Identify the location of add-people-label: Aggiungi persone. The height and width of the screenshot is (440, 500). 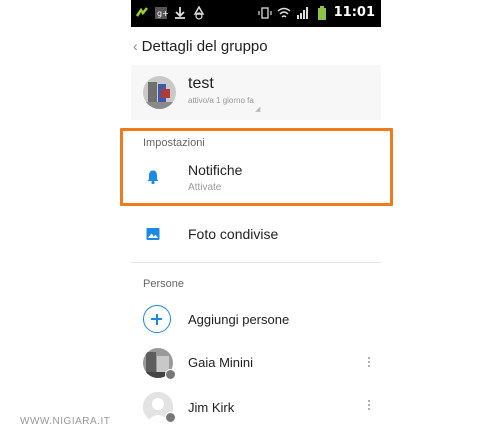
(239, 319).